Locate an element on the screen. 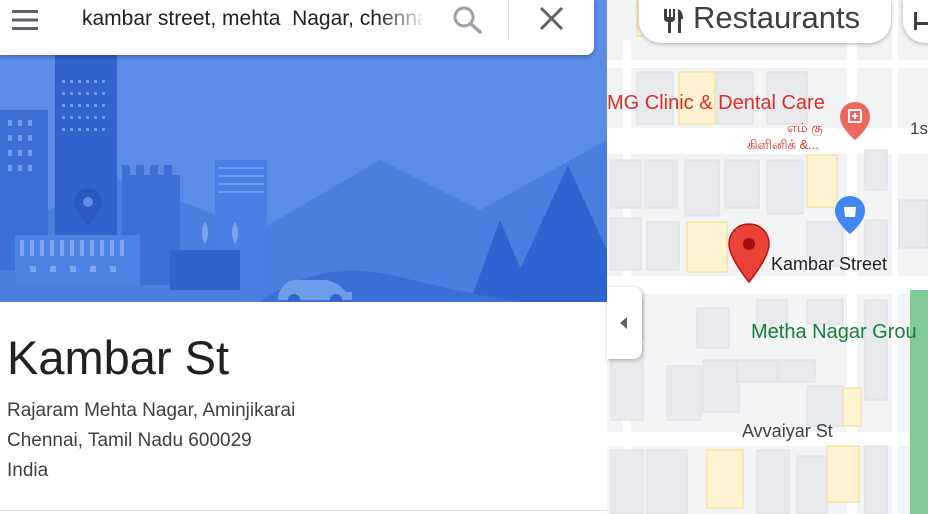 The width and height of the screenshot is (928, 514). collapse-panel-button is located at coordinates (624, 323).